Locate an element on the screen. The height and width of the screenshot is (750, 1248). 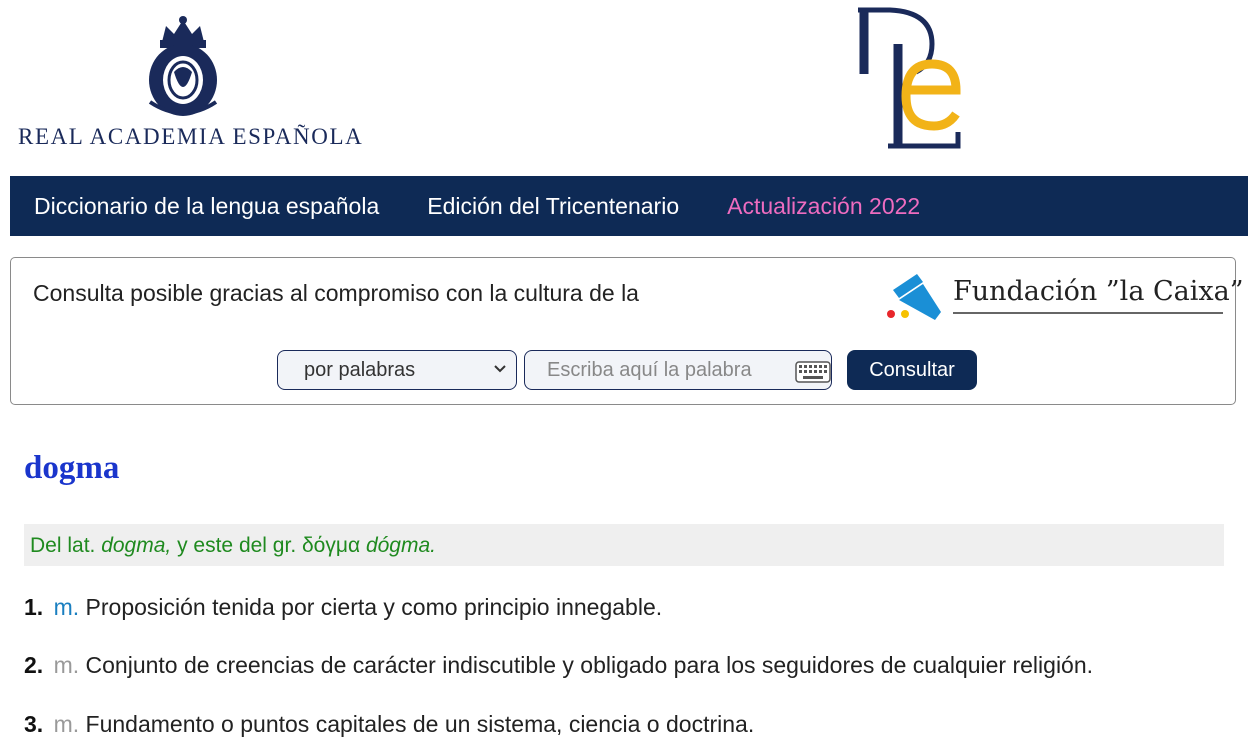
rae-crest-icon is located at coordinates (183, 66).